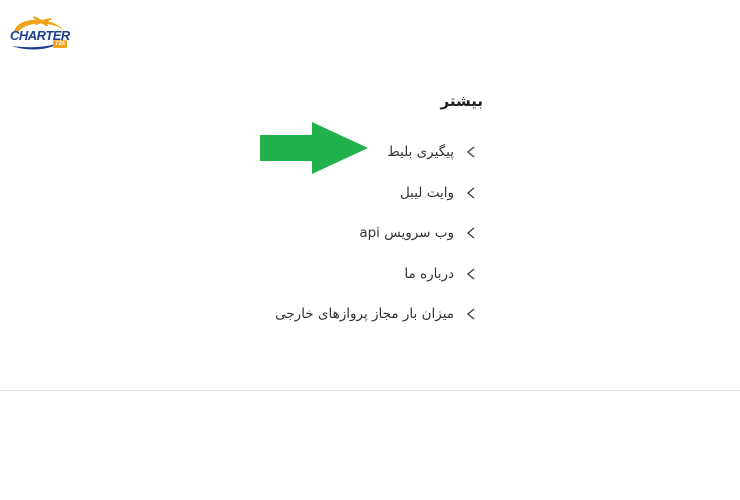 This screenshot has height=500, width=740. I want to click on logo-subtext: 724, so click(60, 44).